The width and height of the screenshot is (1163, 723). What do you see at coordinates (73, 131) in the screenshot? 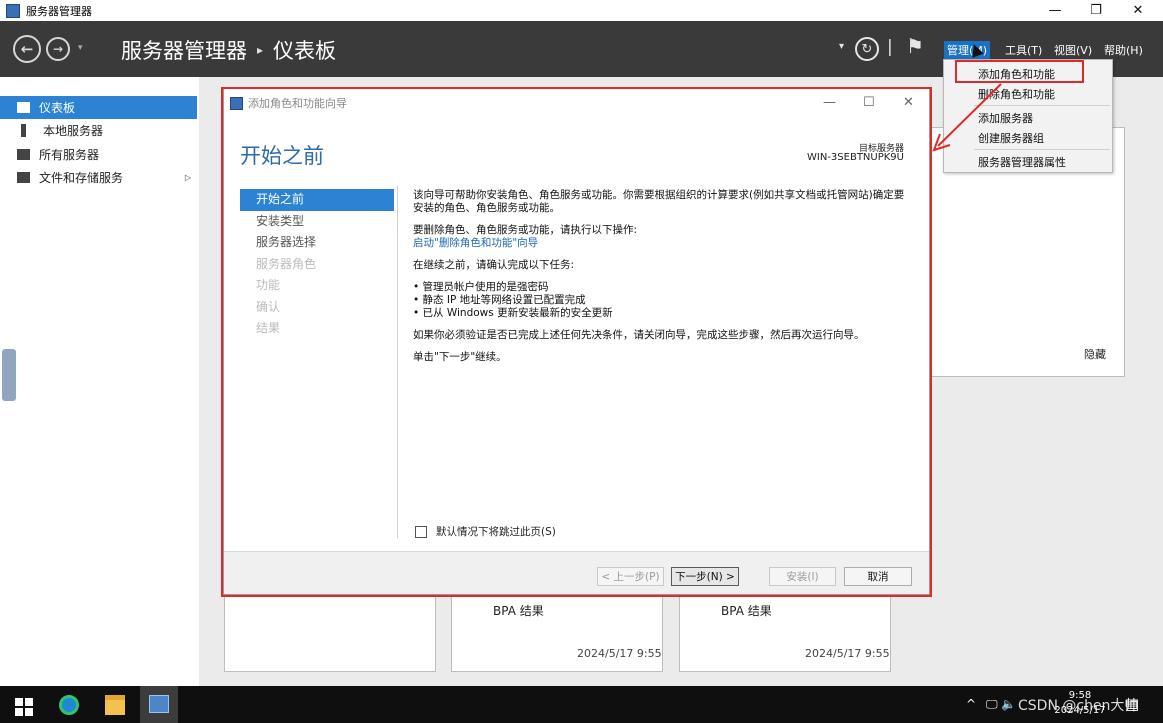
I see `sidebar-item-label: 本地服务器` at bounding box center [73, 131].